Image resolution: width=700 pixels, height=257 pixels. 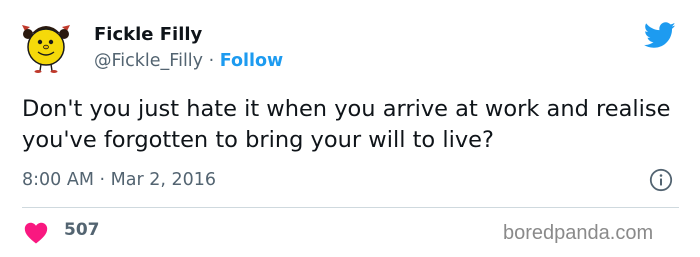 I want to click on display-name: Fickle Filly, so click(x=148, y=34).